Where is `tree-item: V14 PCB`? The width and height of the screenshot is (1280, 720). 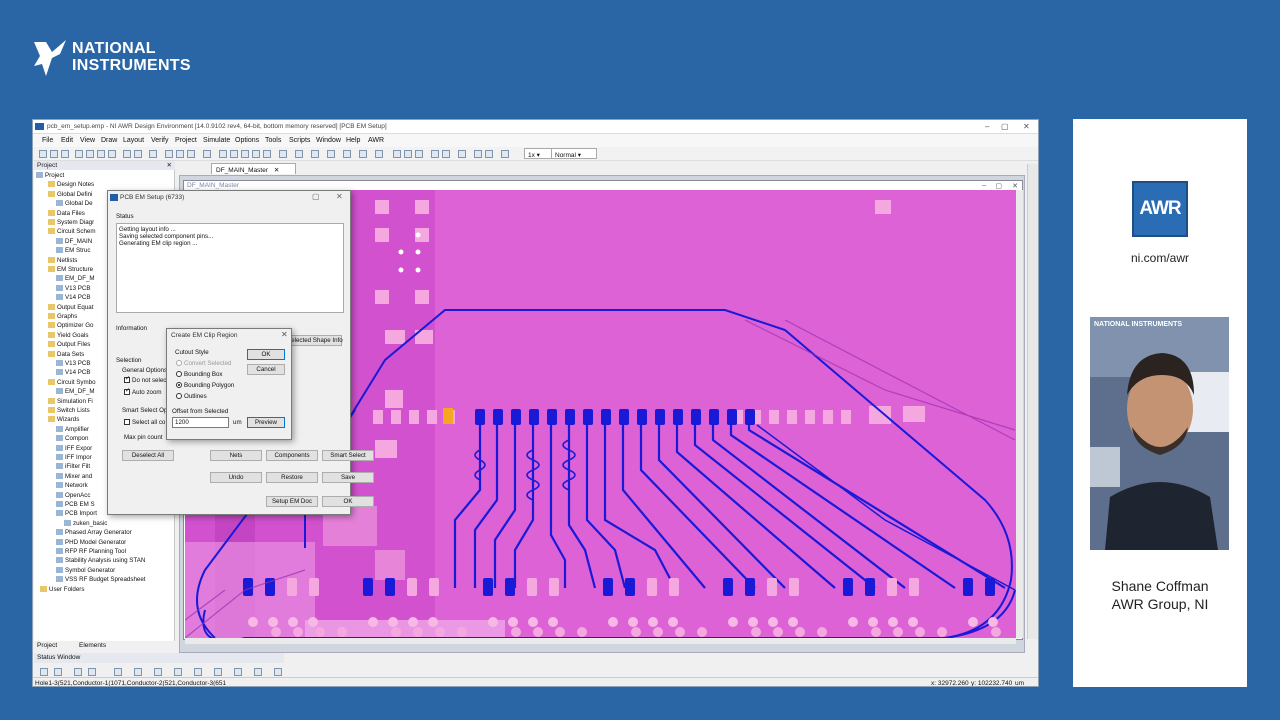 tree-item: V14 PCB is located at coordinates (73, 372).